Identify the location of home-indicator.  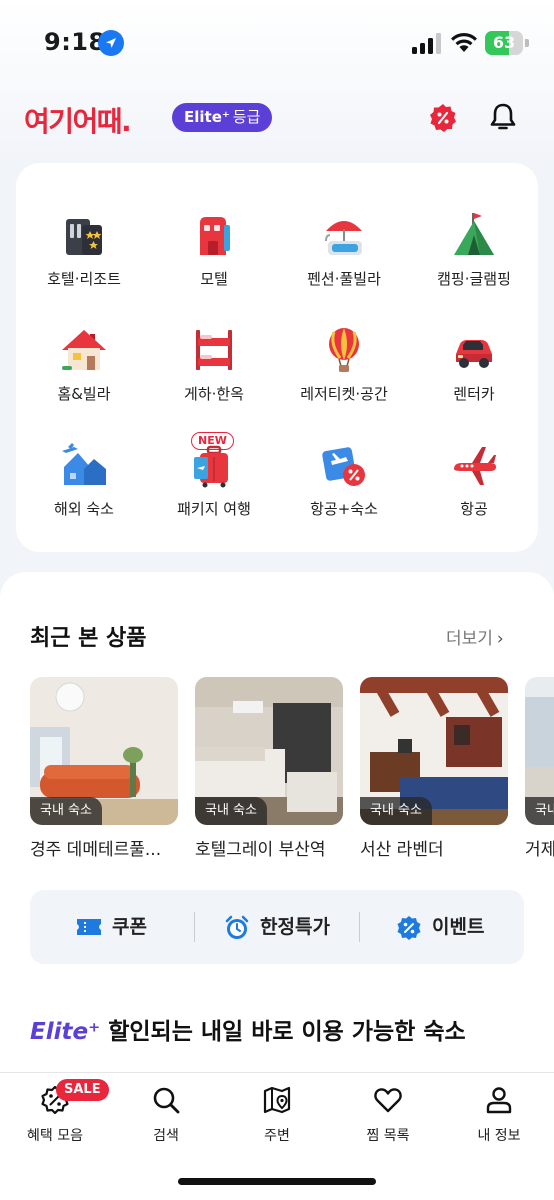
(277, 1181).